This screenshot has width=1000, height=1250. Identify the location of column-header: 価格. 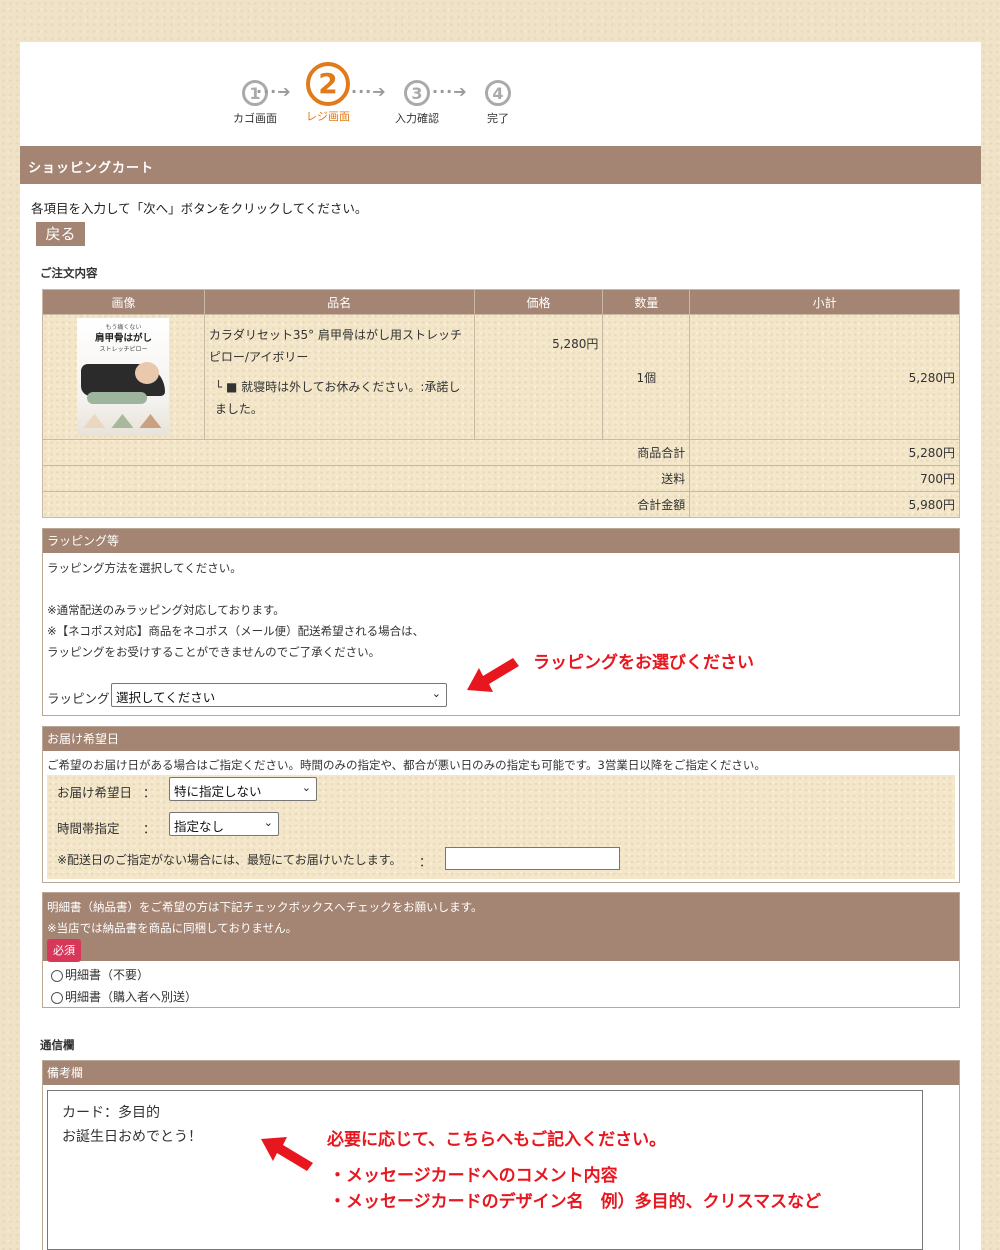
(538, 302).